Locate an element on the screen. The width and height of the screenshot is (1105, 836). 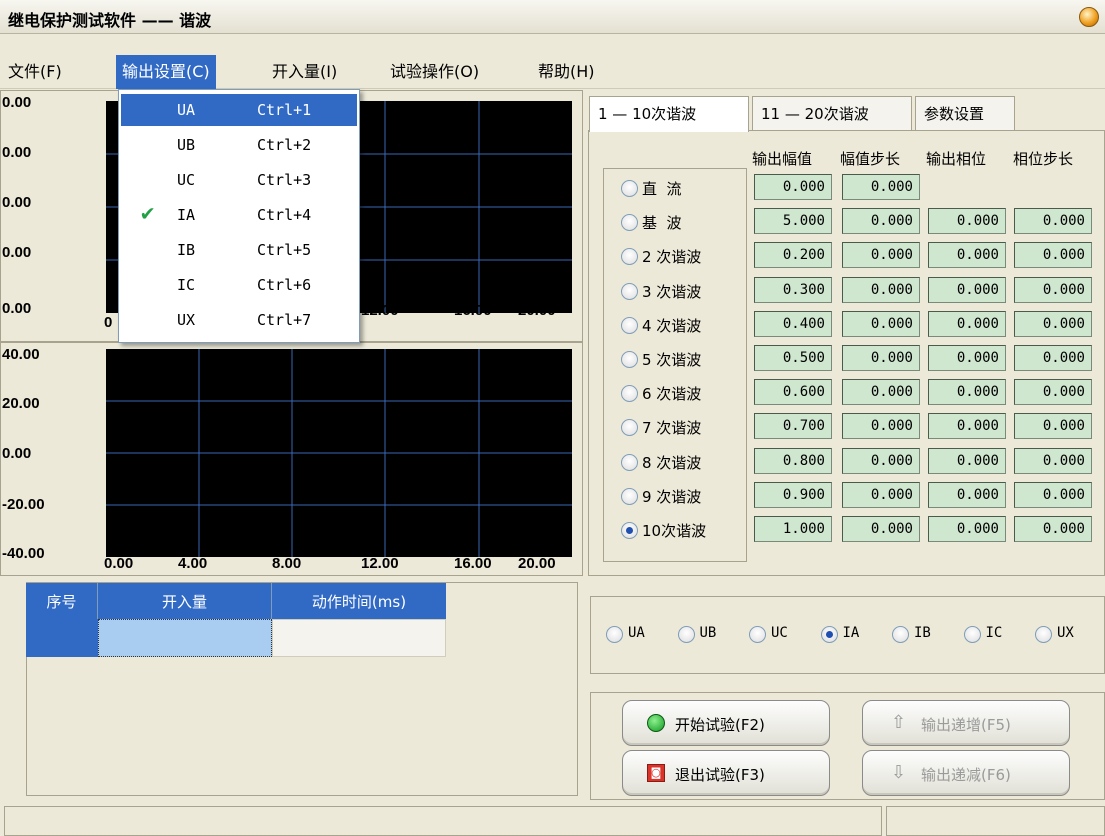
harmonic-value-field: 0.900 is located at coordinates (793, 494).